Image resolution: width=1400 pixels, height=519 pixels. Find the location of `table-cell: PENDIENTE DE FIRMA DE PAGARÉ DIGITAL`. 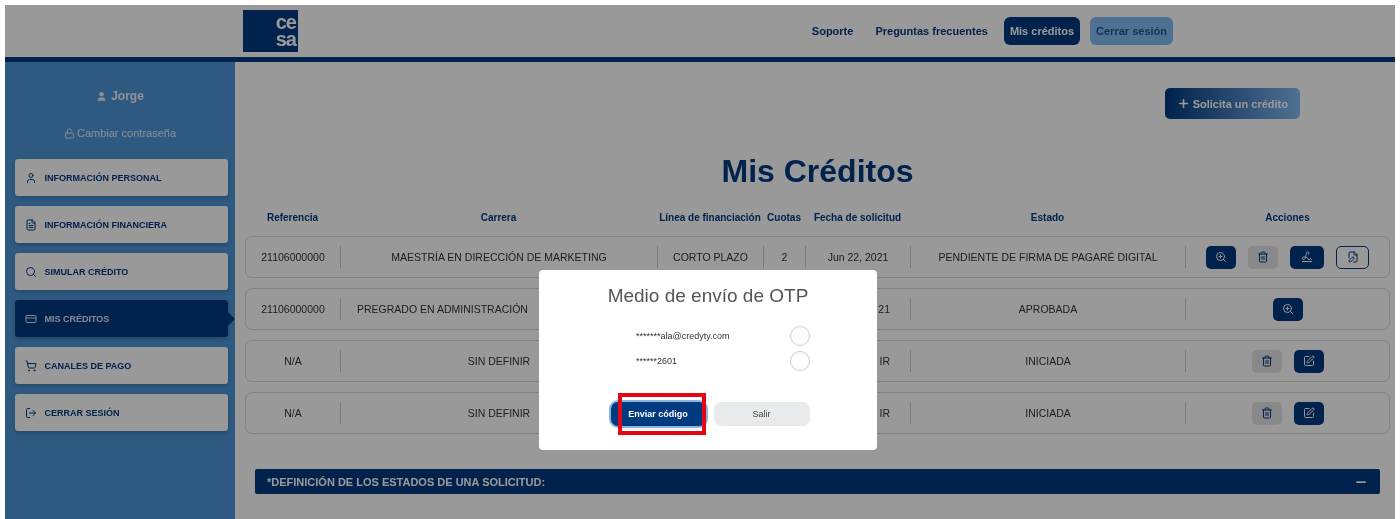

table-cell: PENDIENTE DE FIRMA DE PAGARÉ DIGITAL is located at coordinates (1048, 257).